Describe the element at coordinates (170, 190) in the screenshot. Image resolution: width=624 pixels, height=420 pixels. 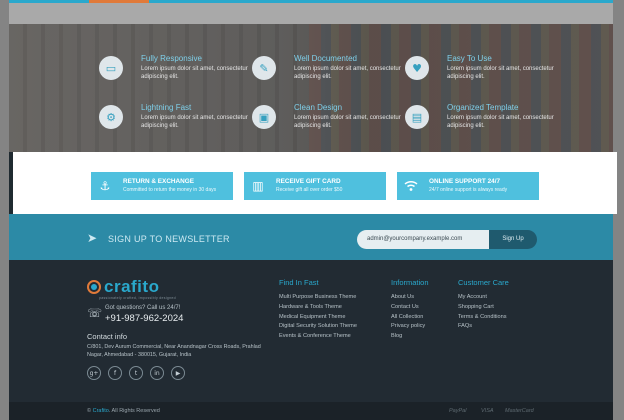
I see `service-desc: Committed to return the money in 30 days` at that location.